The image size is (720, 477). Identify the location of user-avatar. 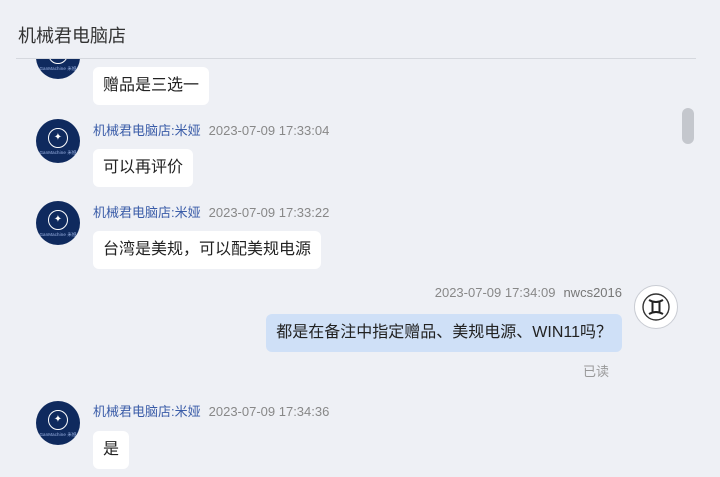
(656, 307).